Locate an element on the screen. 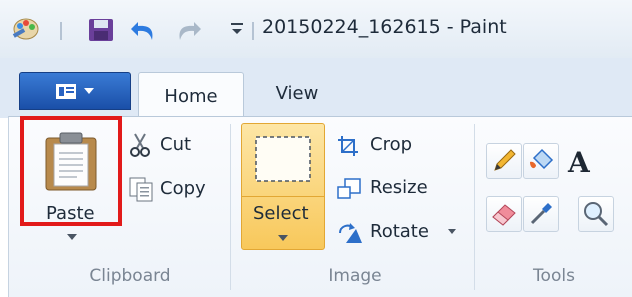 This screenshot has height=297, width=632. rotate-icon is located at coordinates (350, 233).